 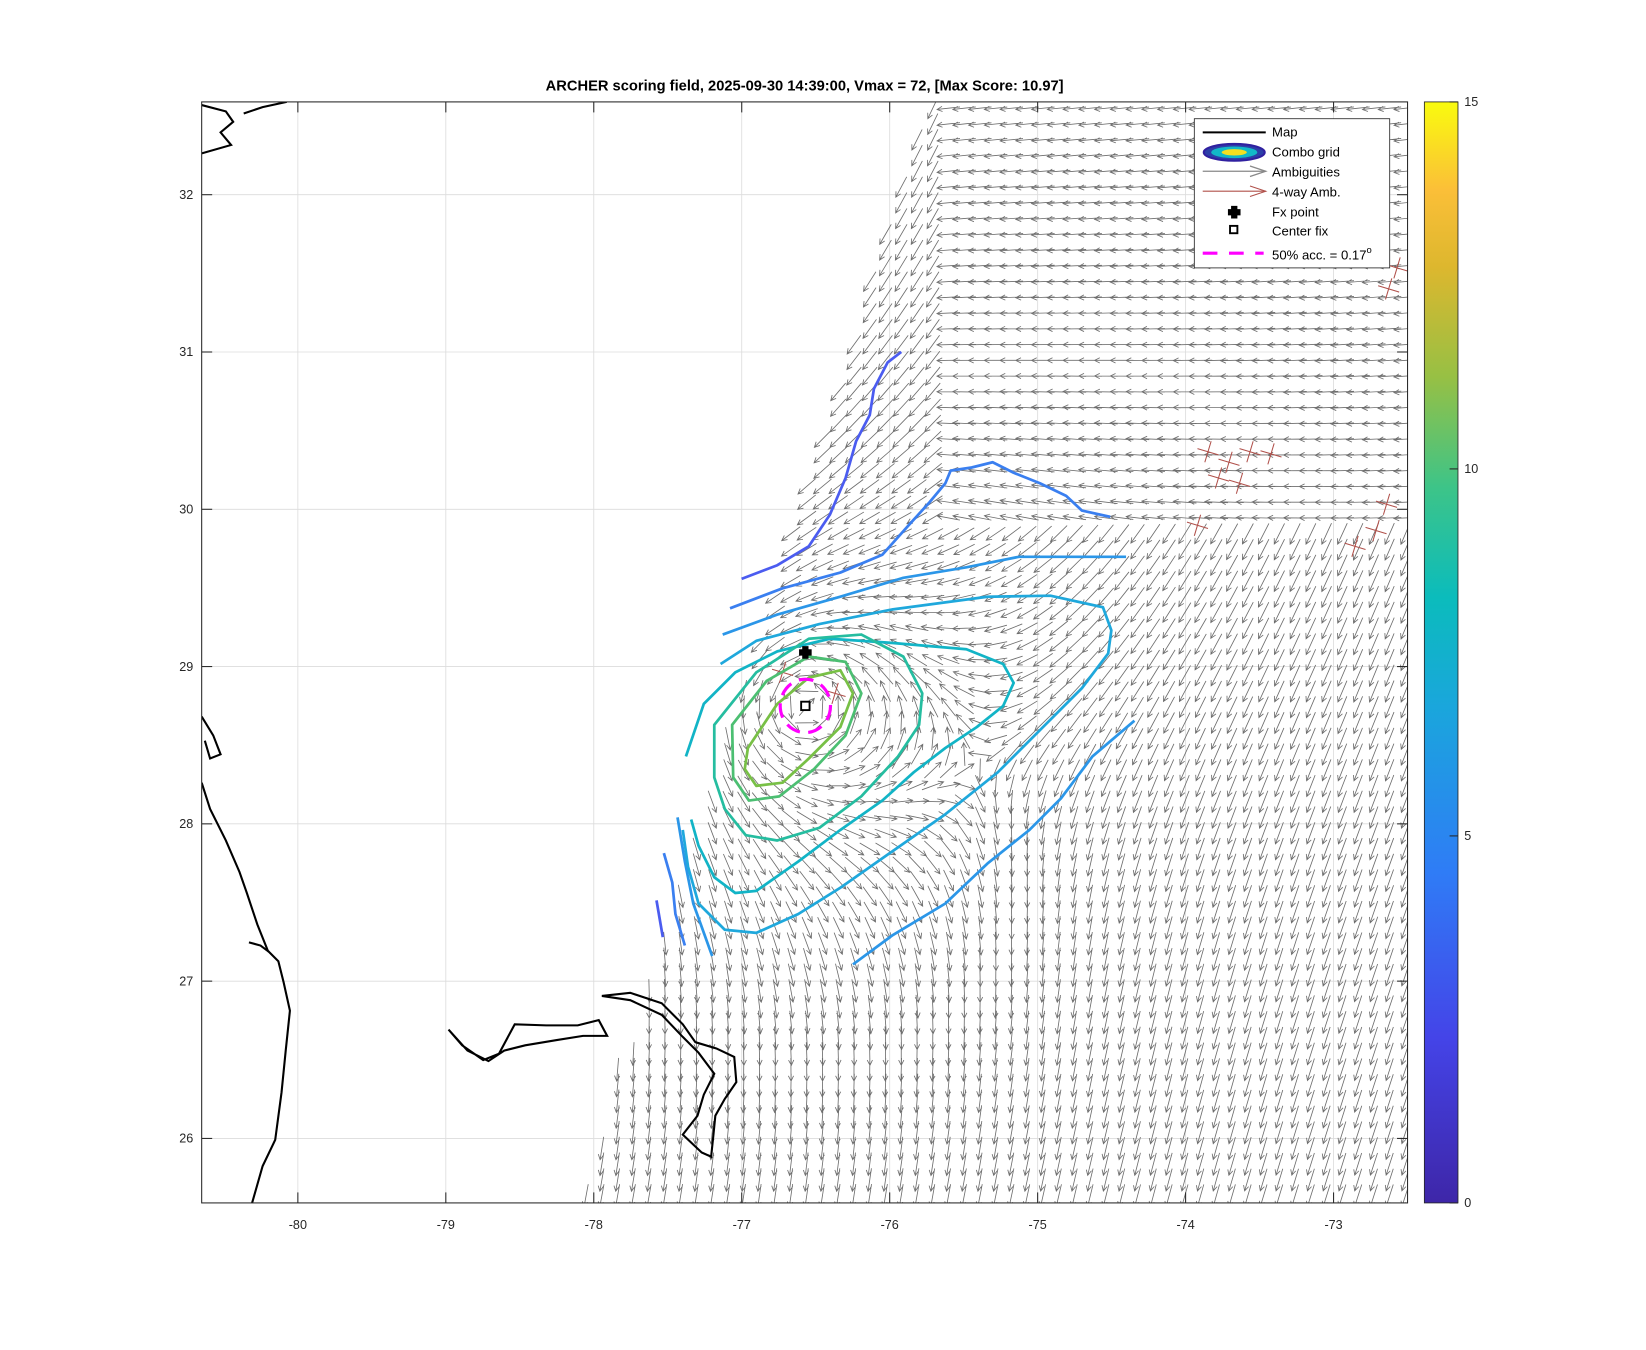 I want to click on y-tick-label: 27, so click(x=186, y=981).